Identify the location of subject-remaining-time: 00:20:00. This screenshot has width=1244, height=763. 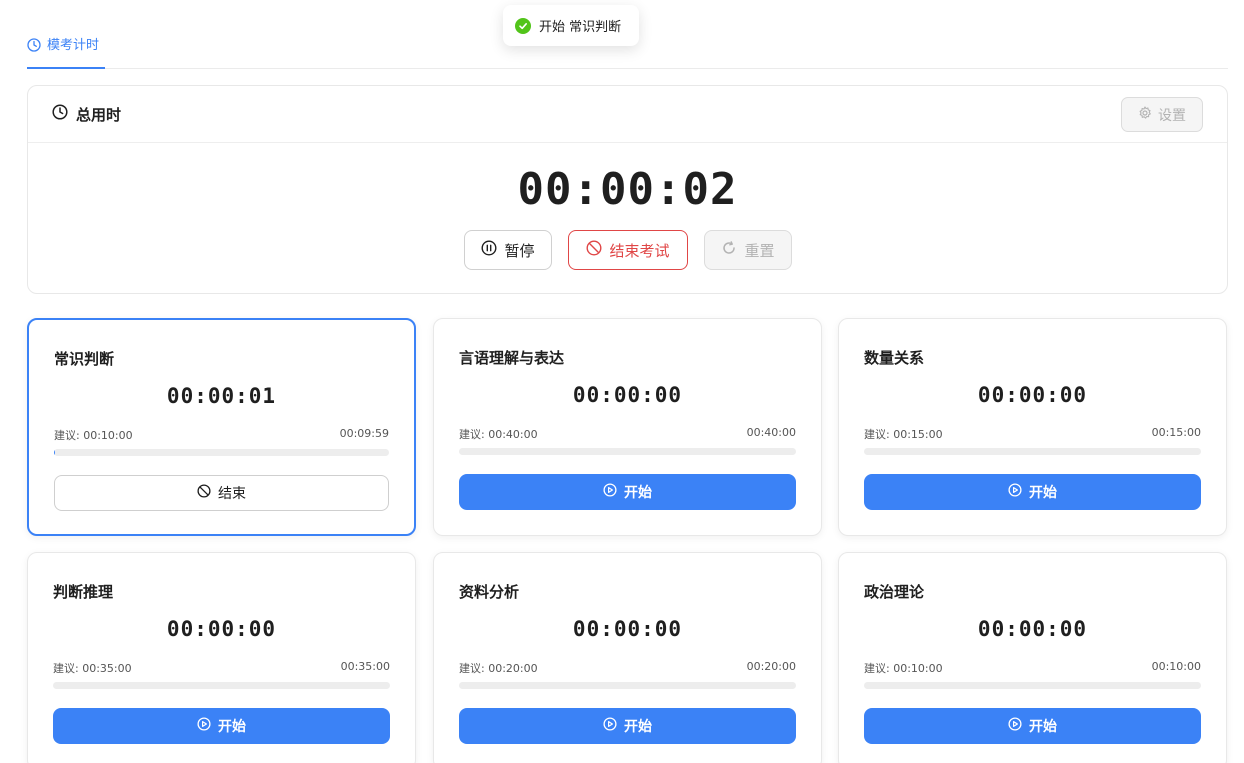
(771, 666).